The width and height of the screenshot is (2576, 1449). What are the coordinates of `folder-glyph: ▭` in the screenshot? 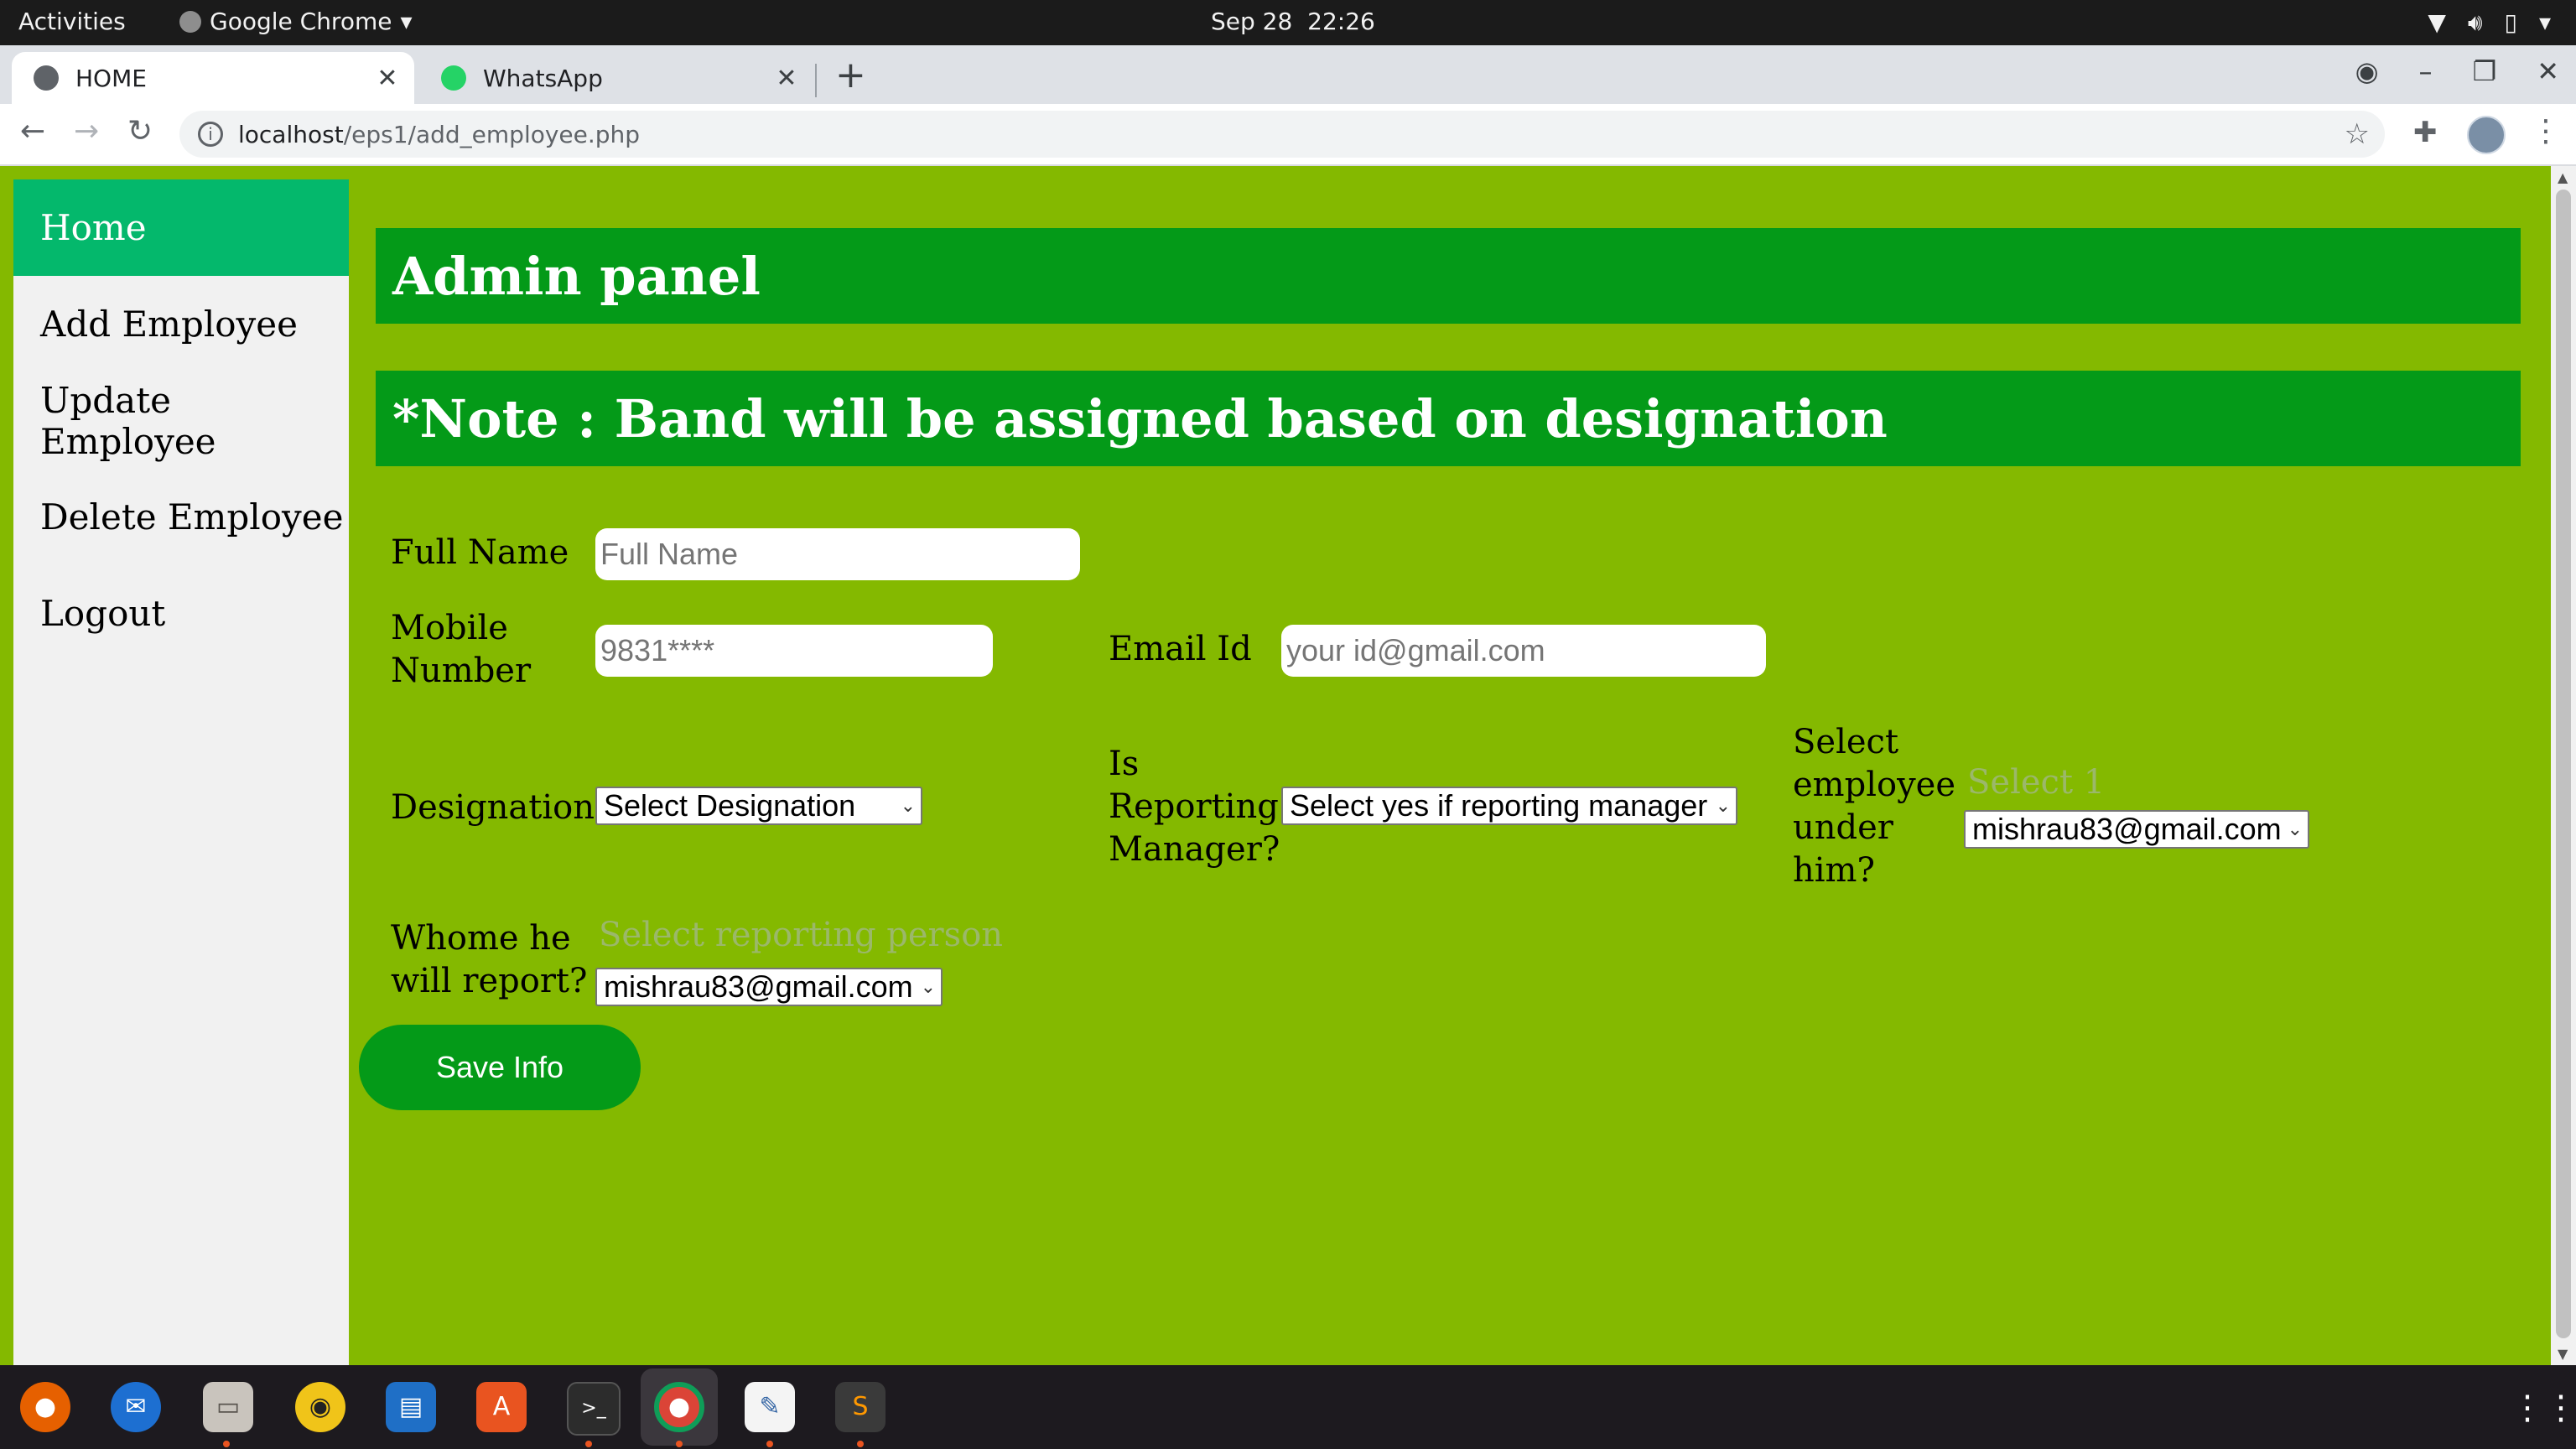 It's located at (228, 1406).